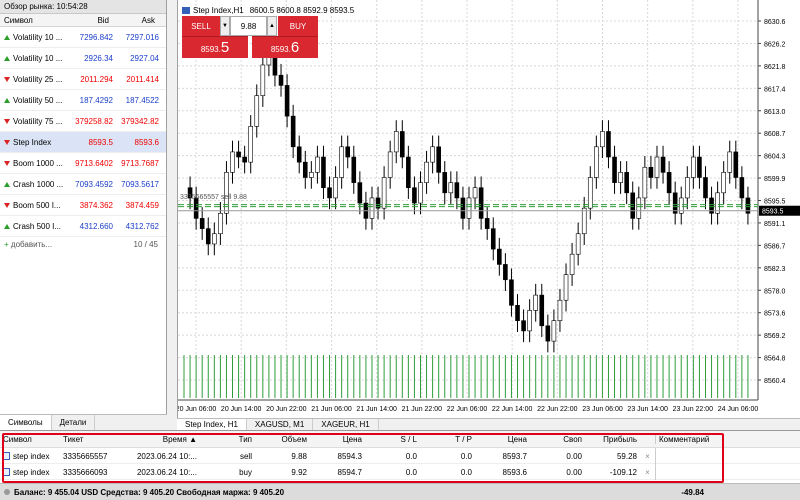 This screenshot has height=500, width=800. Describe the element at coordinates (136, 20) in the screenshot. I see `col-ask: Ask` at that location.